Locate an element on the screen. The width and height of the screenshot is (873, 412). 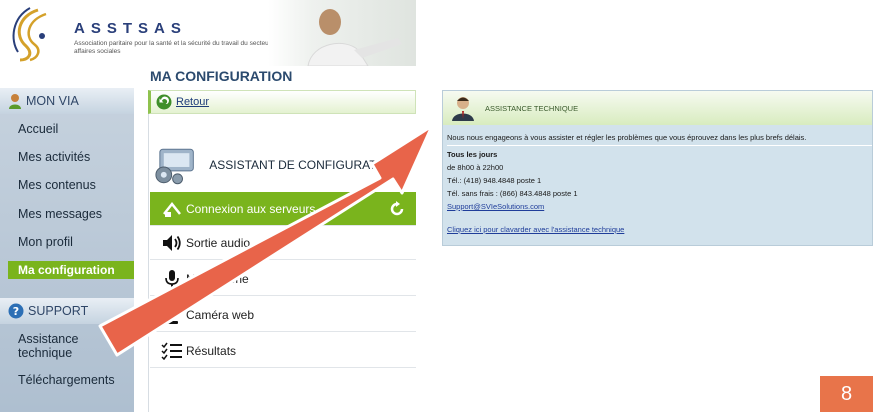
sidebar-section-label: SUPPORT is located at coordinates (58, 311).